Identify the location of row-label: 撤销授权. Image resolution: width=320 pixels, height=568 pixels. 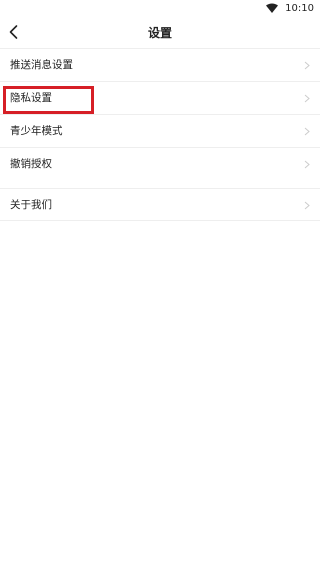
(31, 164).